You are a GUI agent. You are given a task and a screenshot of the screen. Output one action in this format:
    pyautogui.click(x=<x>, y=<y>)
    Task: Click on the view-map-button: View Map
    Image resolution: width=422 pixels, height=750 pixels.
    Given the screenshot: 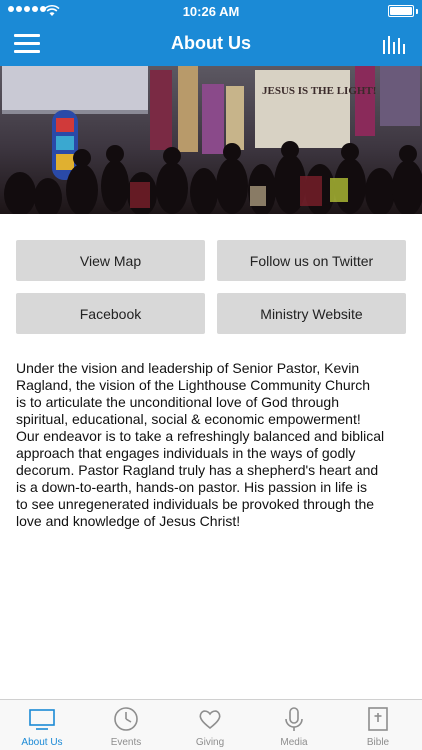 What is the action you would take?
    pyautogui.click(x=110, y=260)
    